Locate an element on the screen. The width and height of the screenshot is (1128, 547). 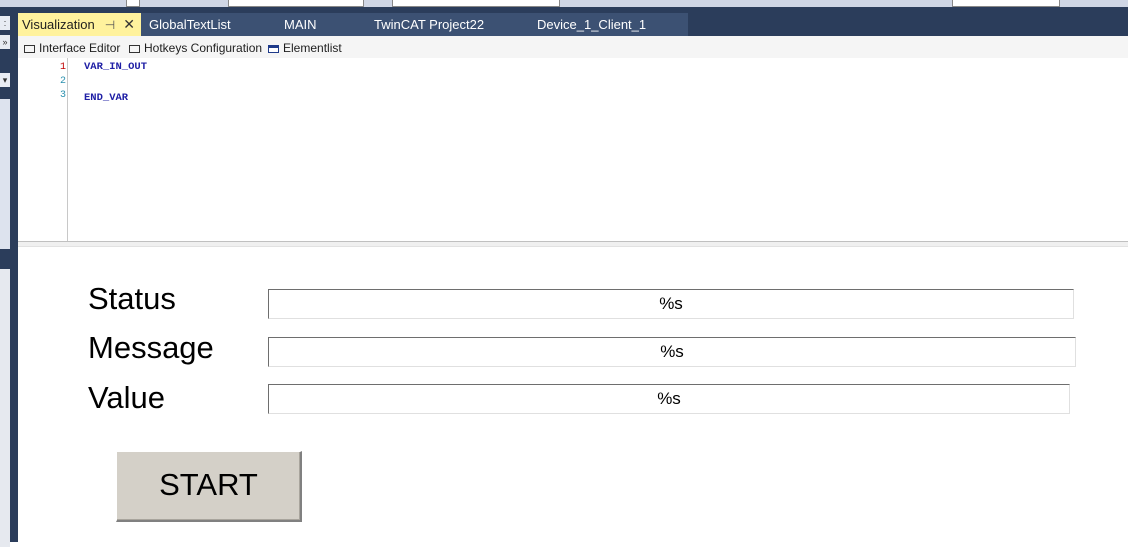
message-field: %s is located at coordinates (672, 352).